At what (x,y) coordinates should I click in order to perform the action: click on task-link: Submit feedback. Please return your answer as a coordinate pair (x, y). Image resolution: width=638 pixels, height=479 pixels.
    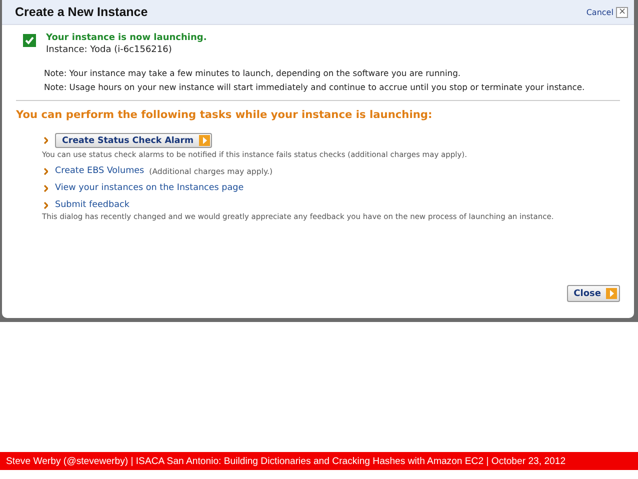
    Looking at the image, I should click on (92, 205).